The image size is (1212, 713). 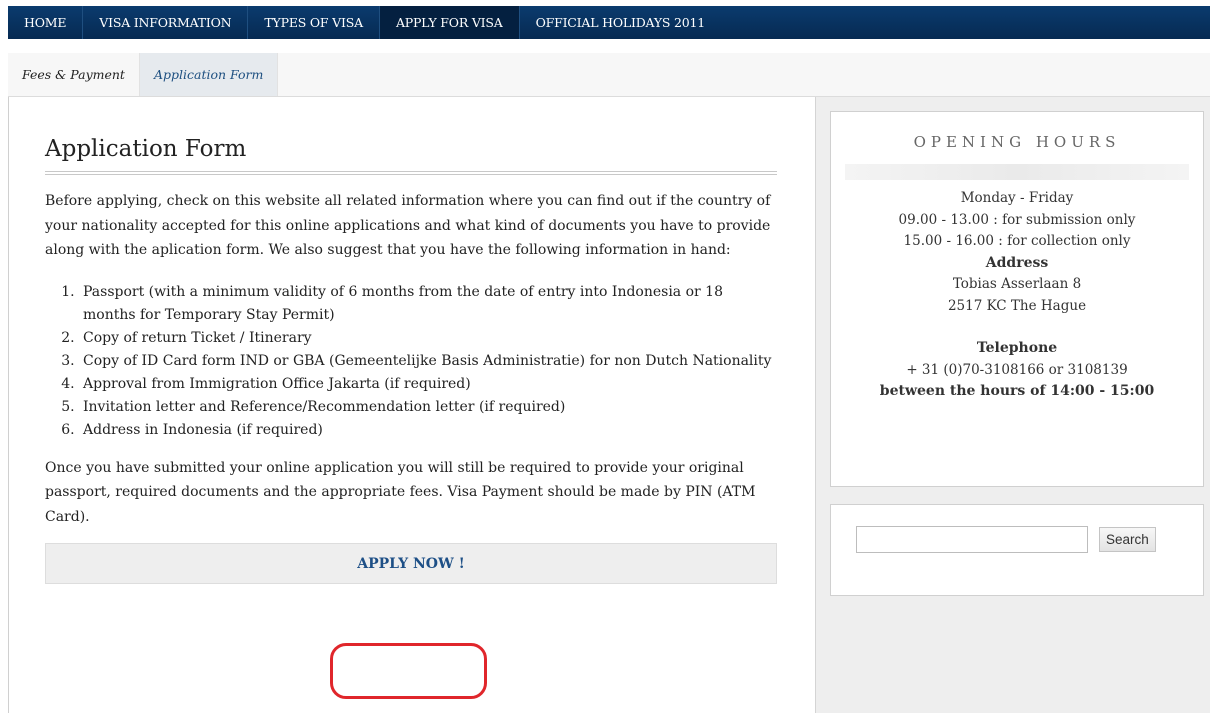 What do you see at coordinates (314, 22) in the screenshot?
I see `nav-types-of-visa: TYPES OF VISA` at bounding box center [314, 22].